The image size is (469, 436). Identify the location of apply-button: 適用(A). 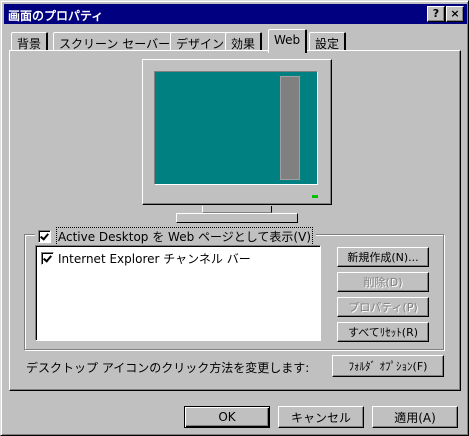
(415, 417).